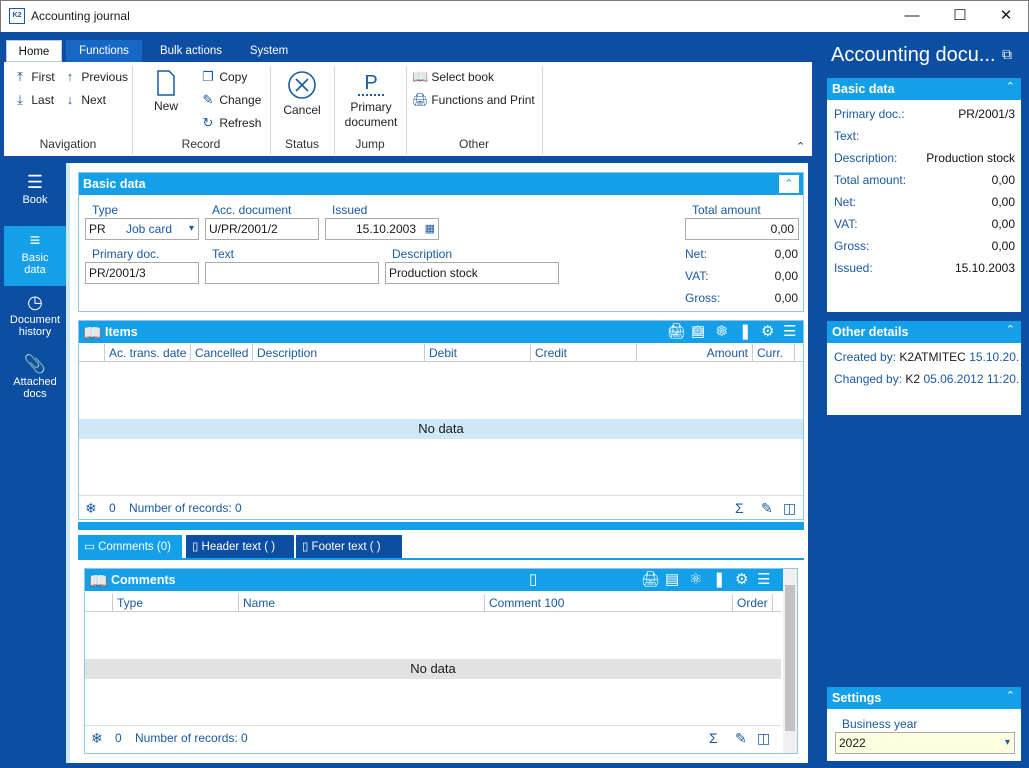  I want to click on type-field: PR Job card ▾, so click(142, 229).